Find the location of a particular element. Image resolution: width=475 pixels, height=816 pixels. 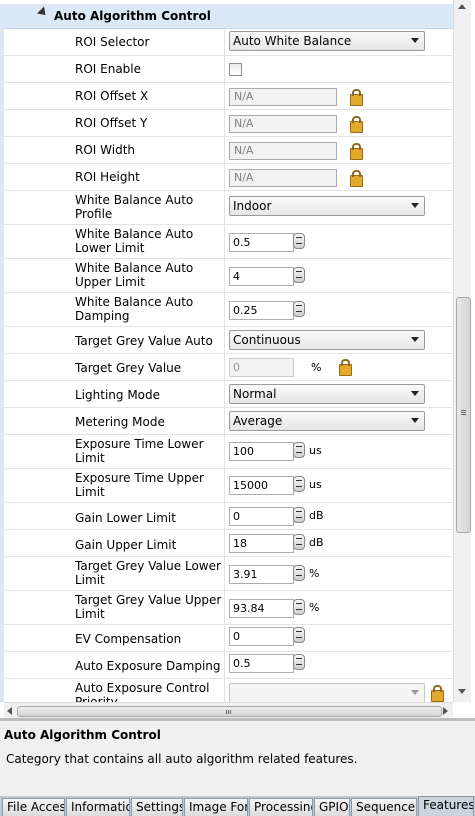

property-value-cell: Continuous is located at coordinates (338, 340).